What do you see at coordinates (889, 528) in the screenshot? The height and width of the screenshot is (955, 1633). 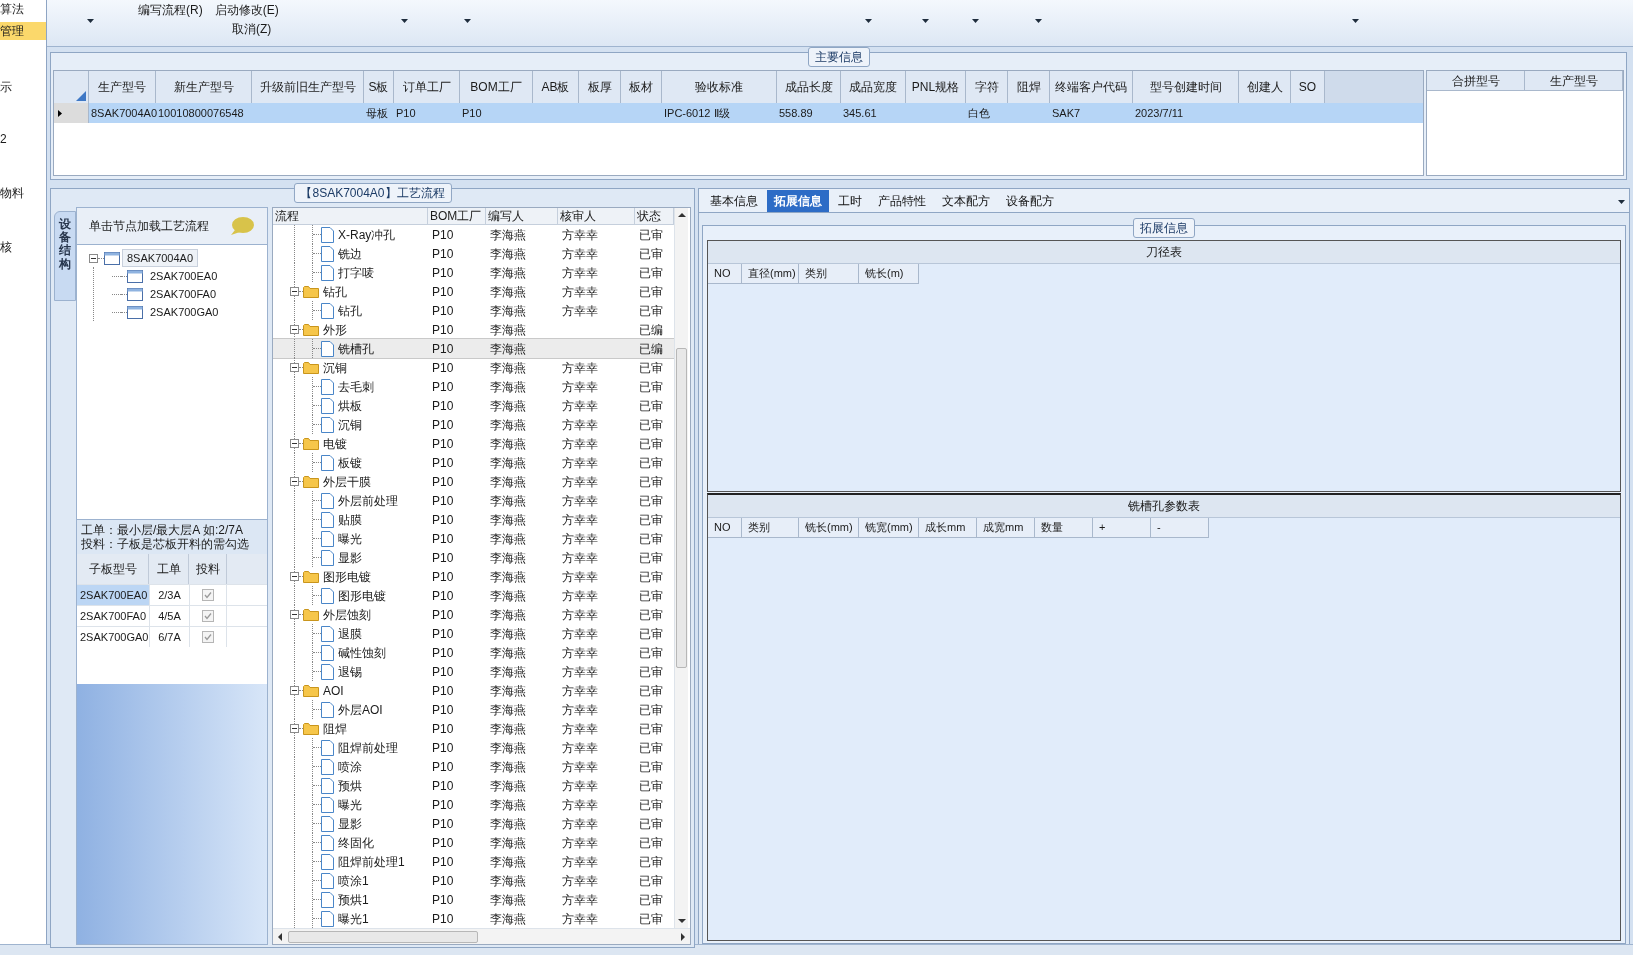 I see `column-header: 铣宽(mm)` at bounding box center [889, 528].